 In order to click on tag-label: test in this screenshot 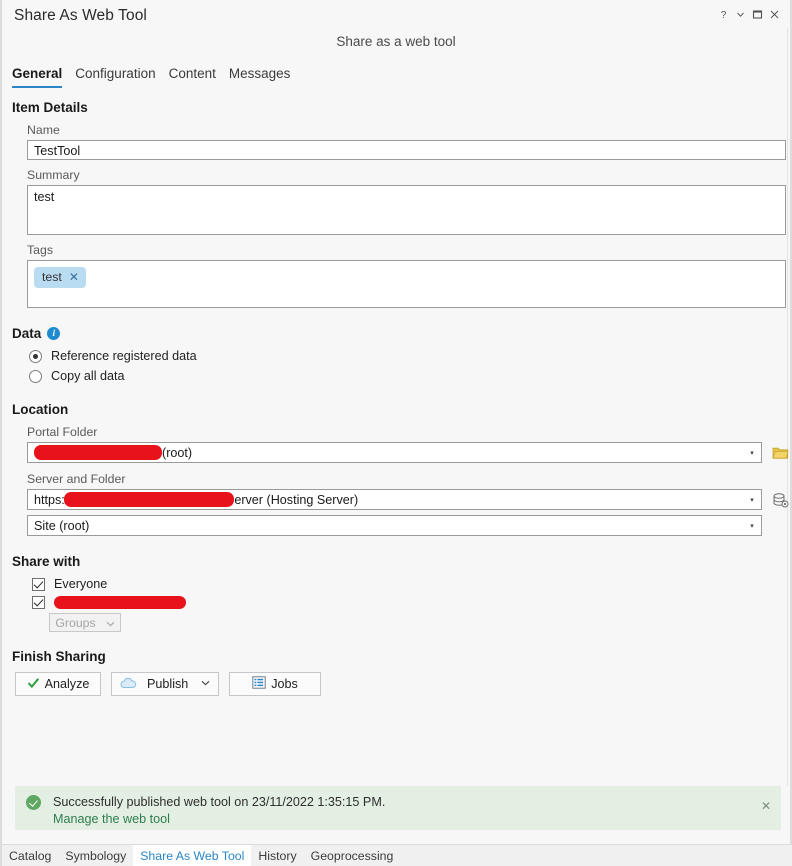, I will do `click(52, 277)`.